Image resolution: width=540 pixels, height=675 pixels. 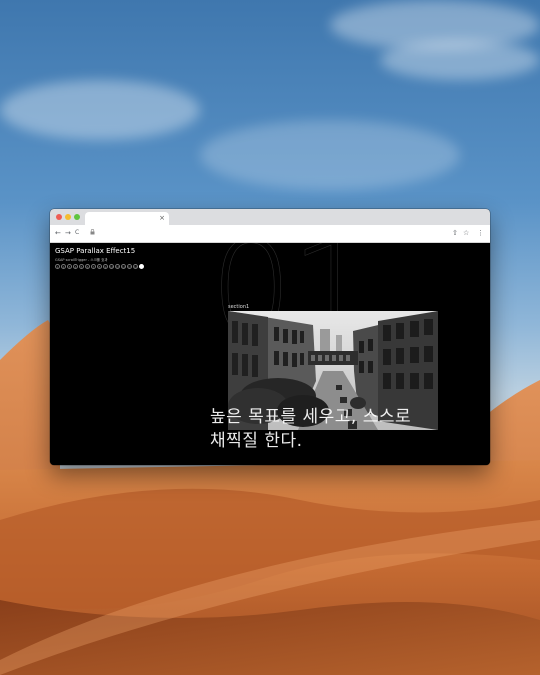 I want to click on tab-close-icon: ×, so click(x=162, y=218).